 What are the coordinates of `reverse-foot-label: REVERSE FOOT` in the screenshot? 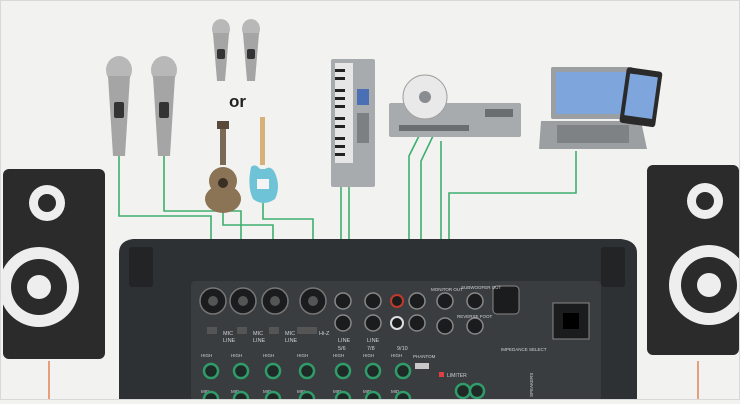 It's located at (475, 316).